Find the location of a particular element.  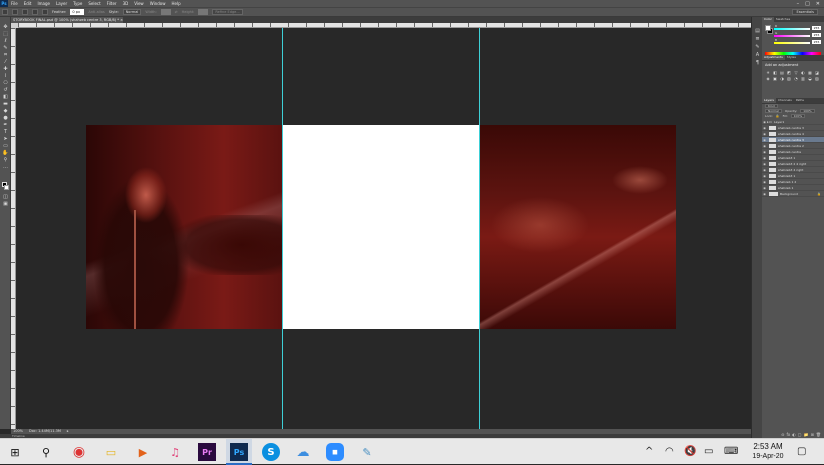

swap-icon: ⇄ is located at coordinates (176, 12).